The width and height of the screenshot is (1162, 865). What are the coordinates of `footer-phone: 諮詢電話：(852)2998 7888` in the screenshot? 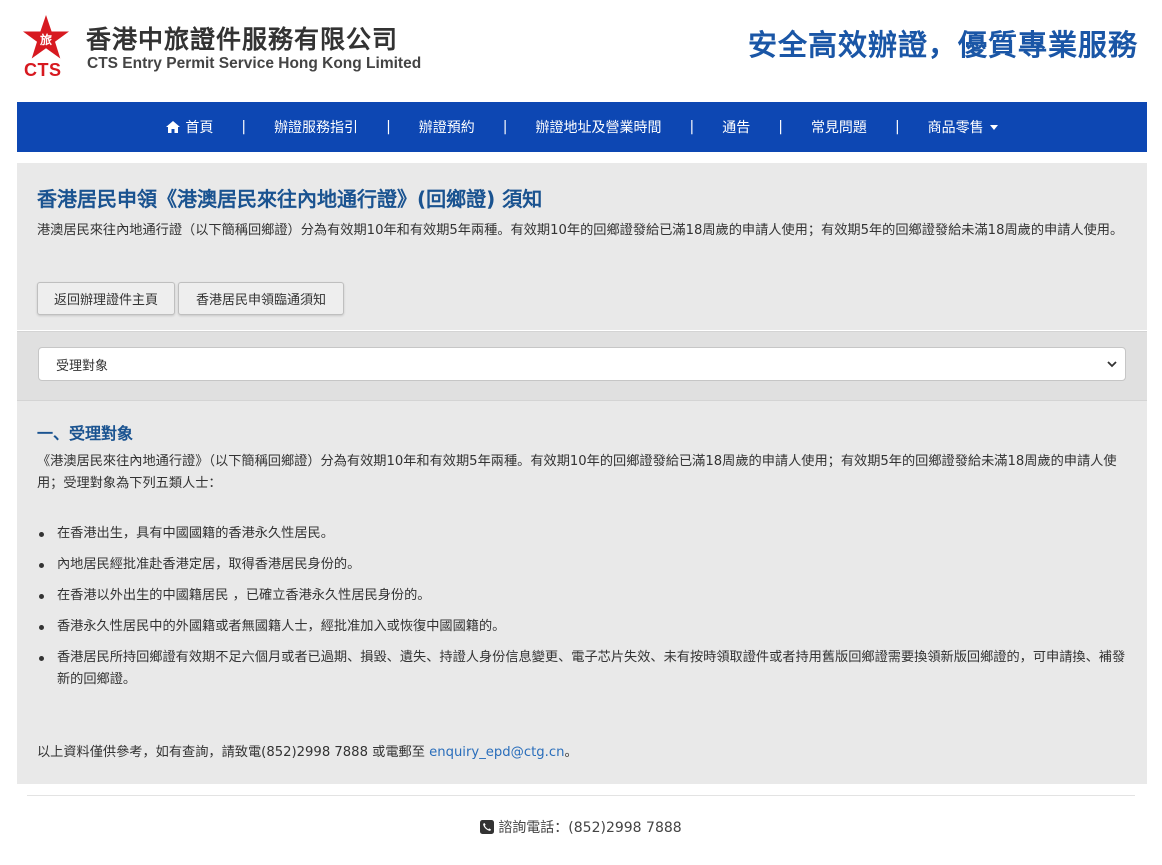 It's located at (581, 827).